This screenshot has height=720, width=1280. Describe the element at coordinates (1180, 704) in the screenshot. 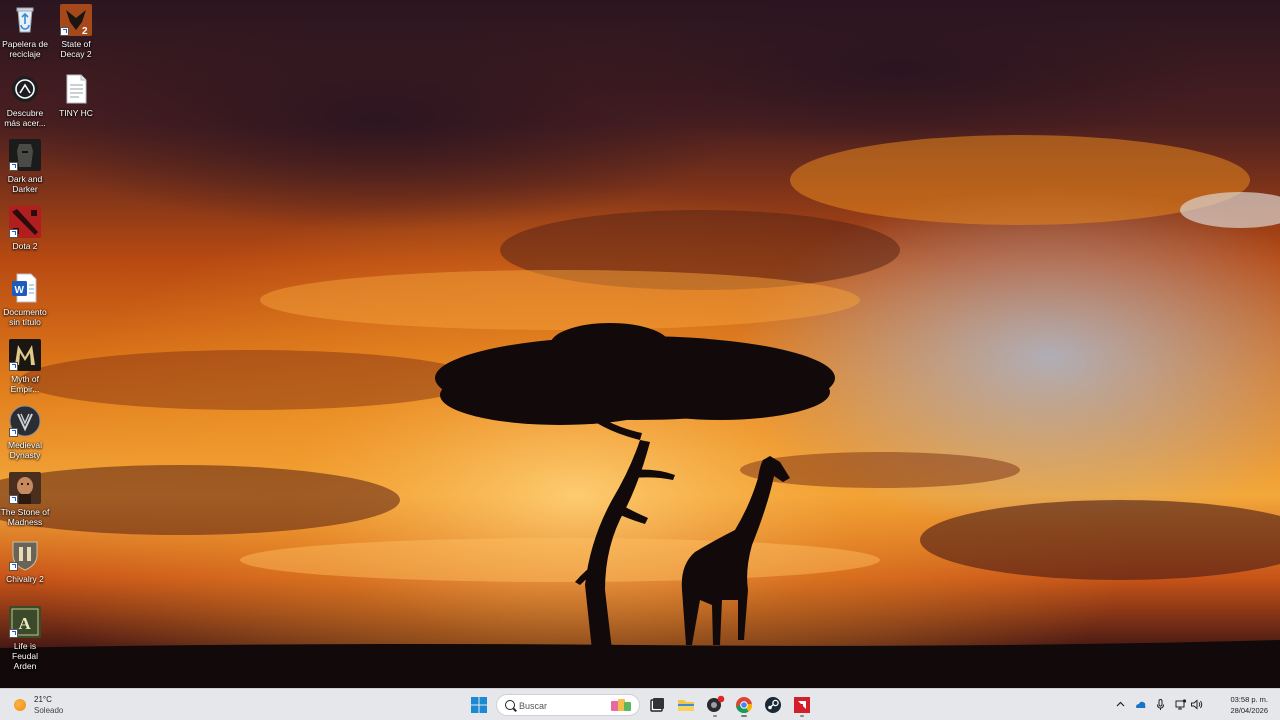

I see `network-icon` at that location.